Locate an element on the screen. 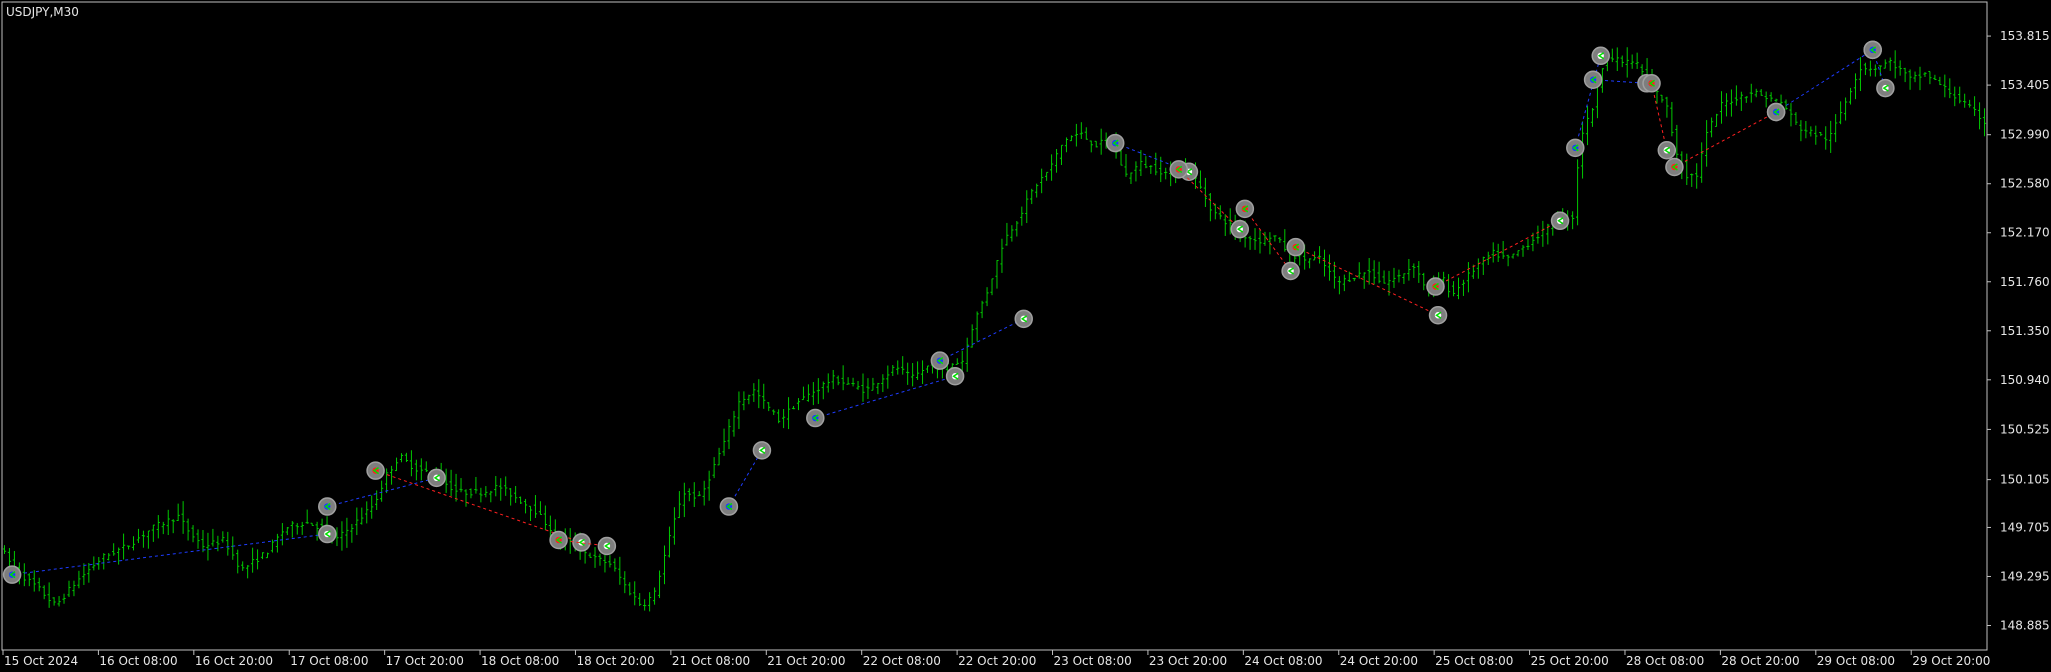  x-tick-label: 22 Oct 08:00 is located at coordinates (902, 661).